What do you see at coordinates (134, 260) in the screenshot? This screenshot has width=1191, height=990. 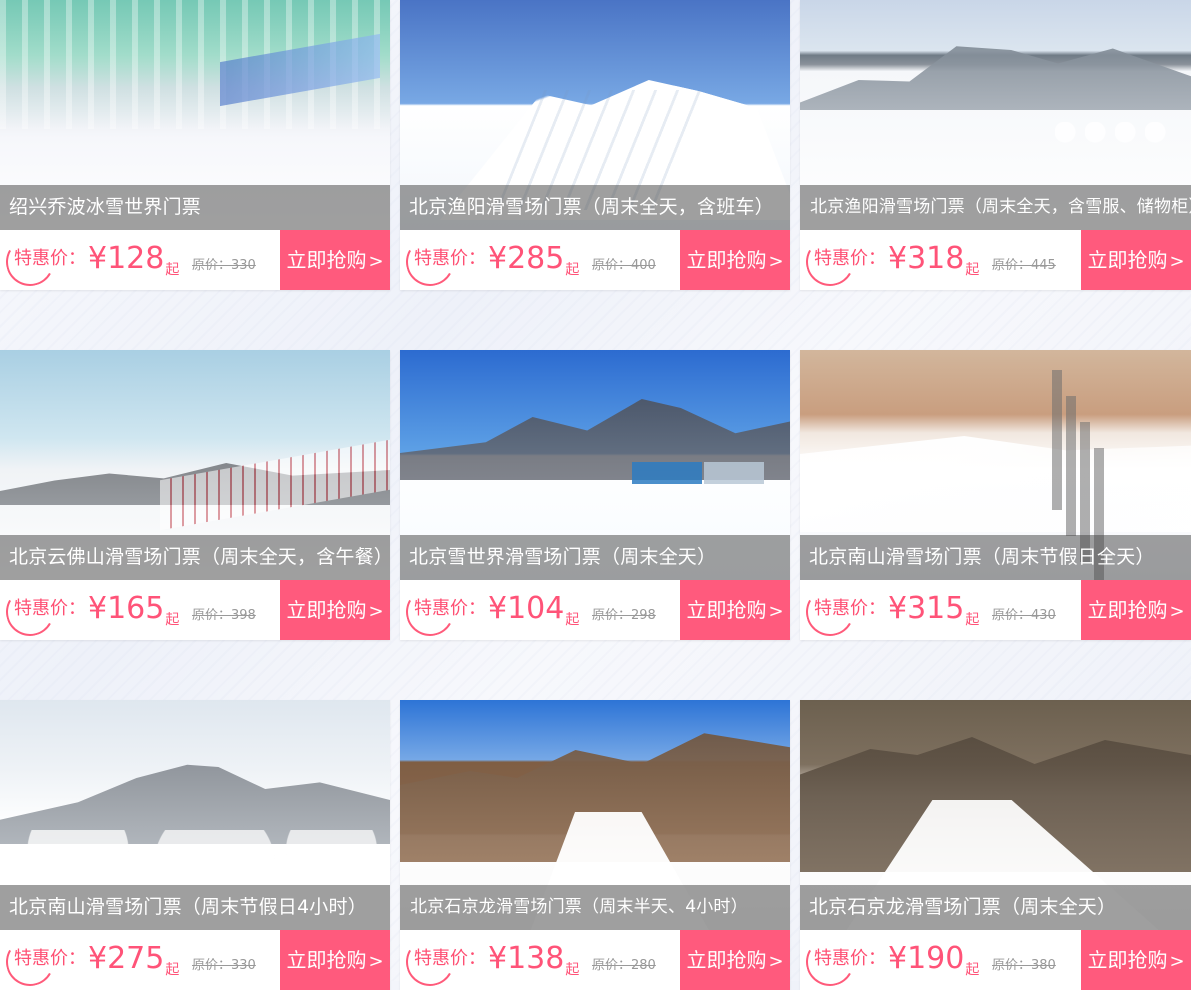 I see `sale-price: ¥128起` at bounding box center [134, 260].